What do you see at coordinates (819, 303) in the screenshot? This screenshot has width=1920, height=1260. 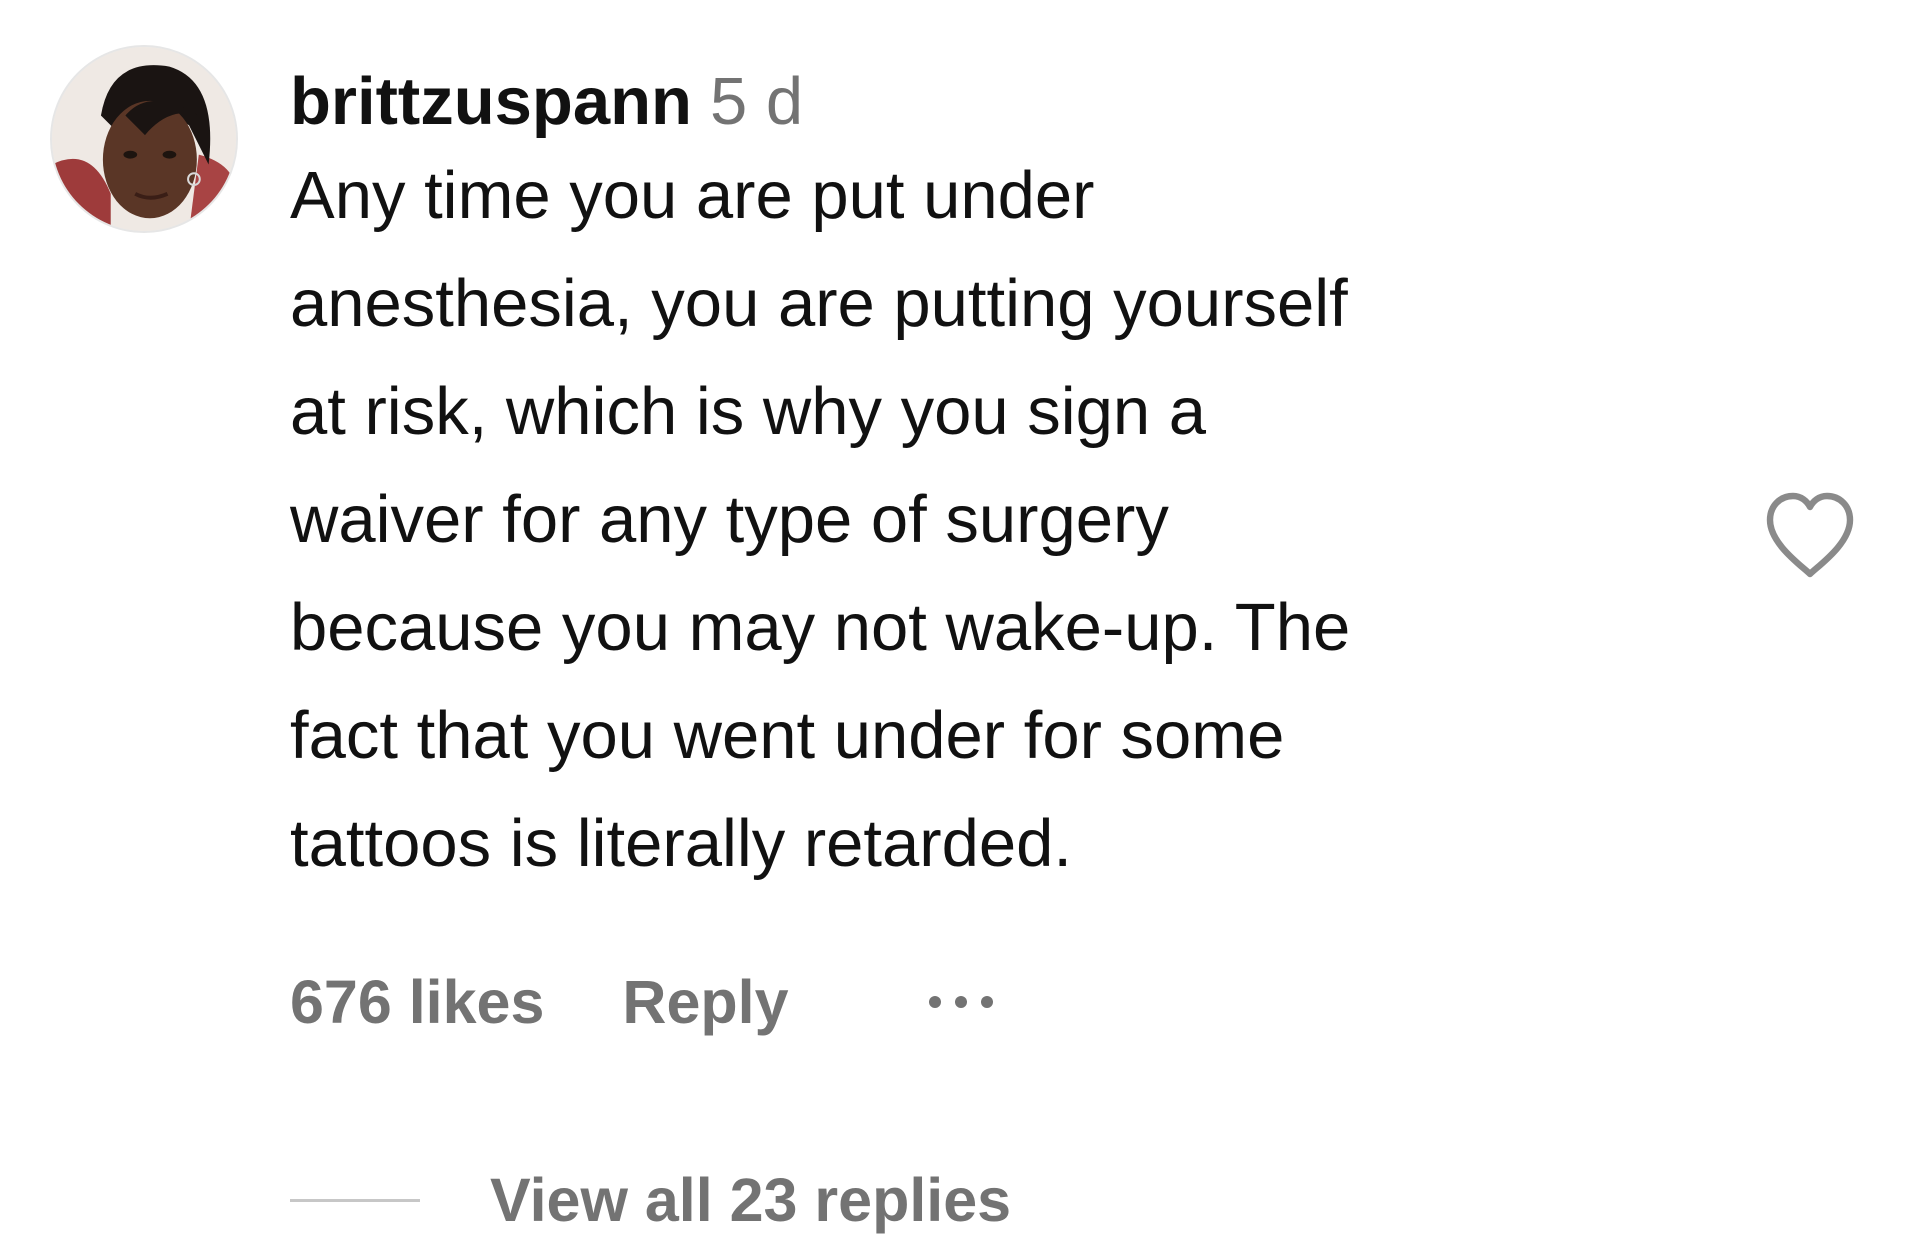 I see `comment-text-line: anesthesia, you are putting yourself` at bounding box center [819, 303].